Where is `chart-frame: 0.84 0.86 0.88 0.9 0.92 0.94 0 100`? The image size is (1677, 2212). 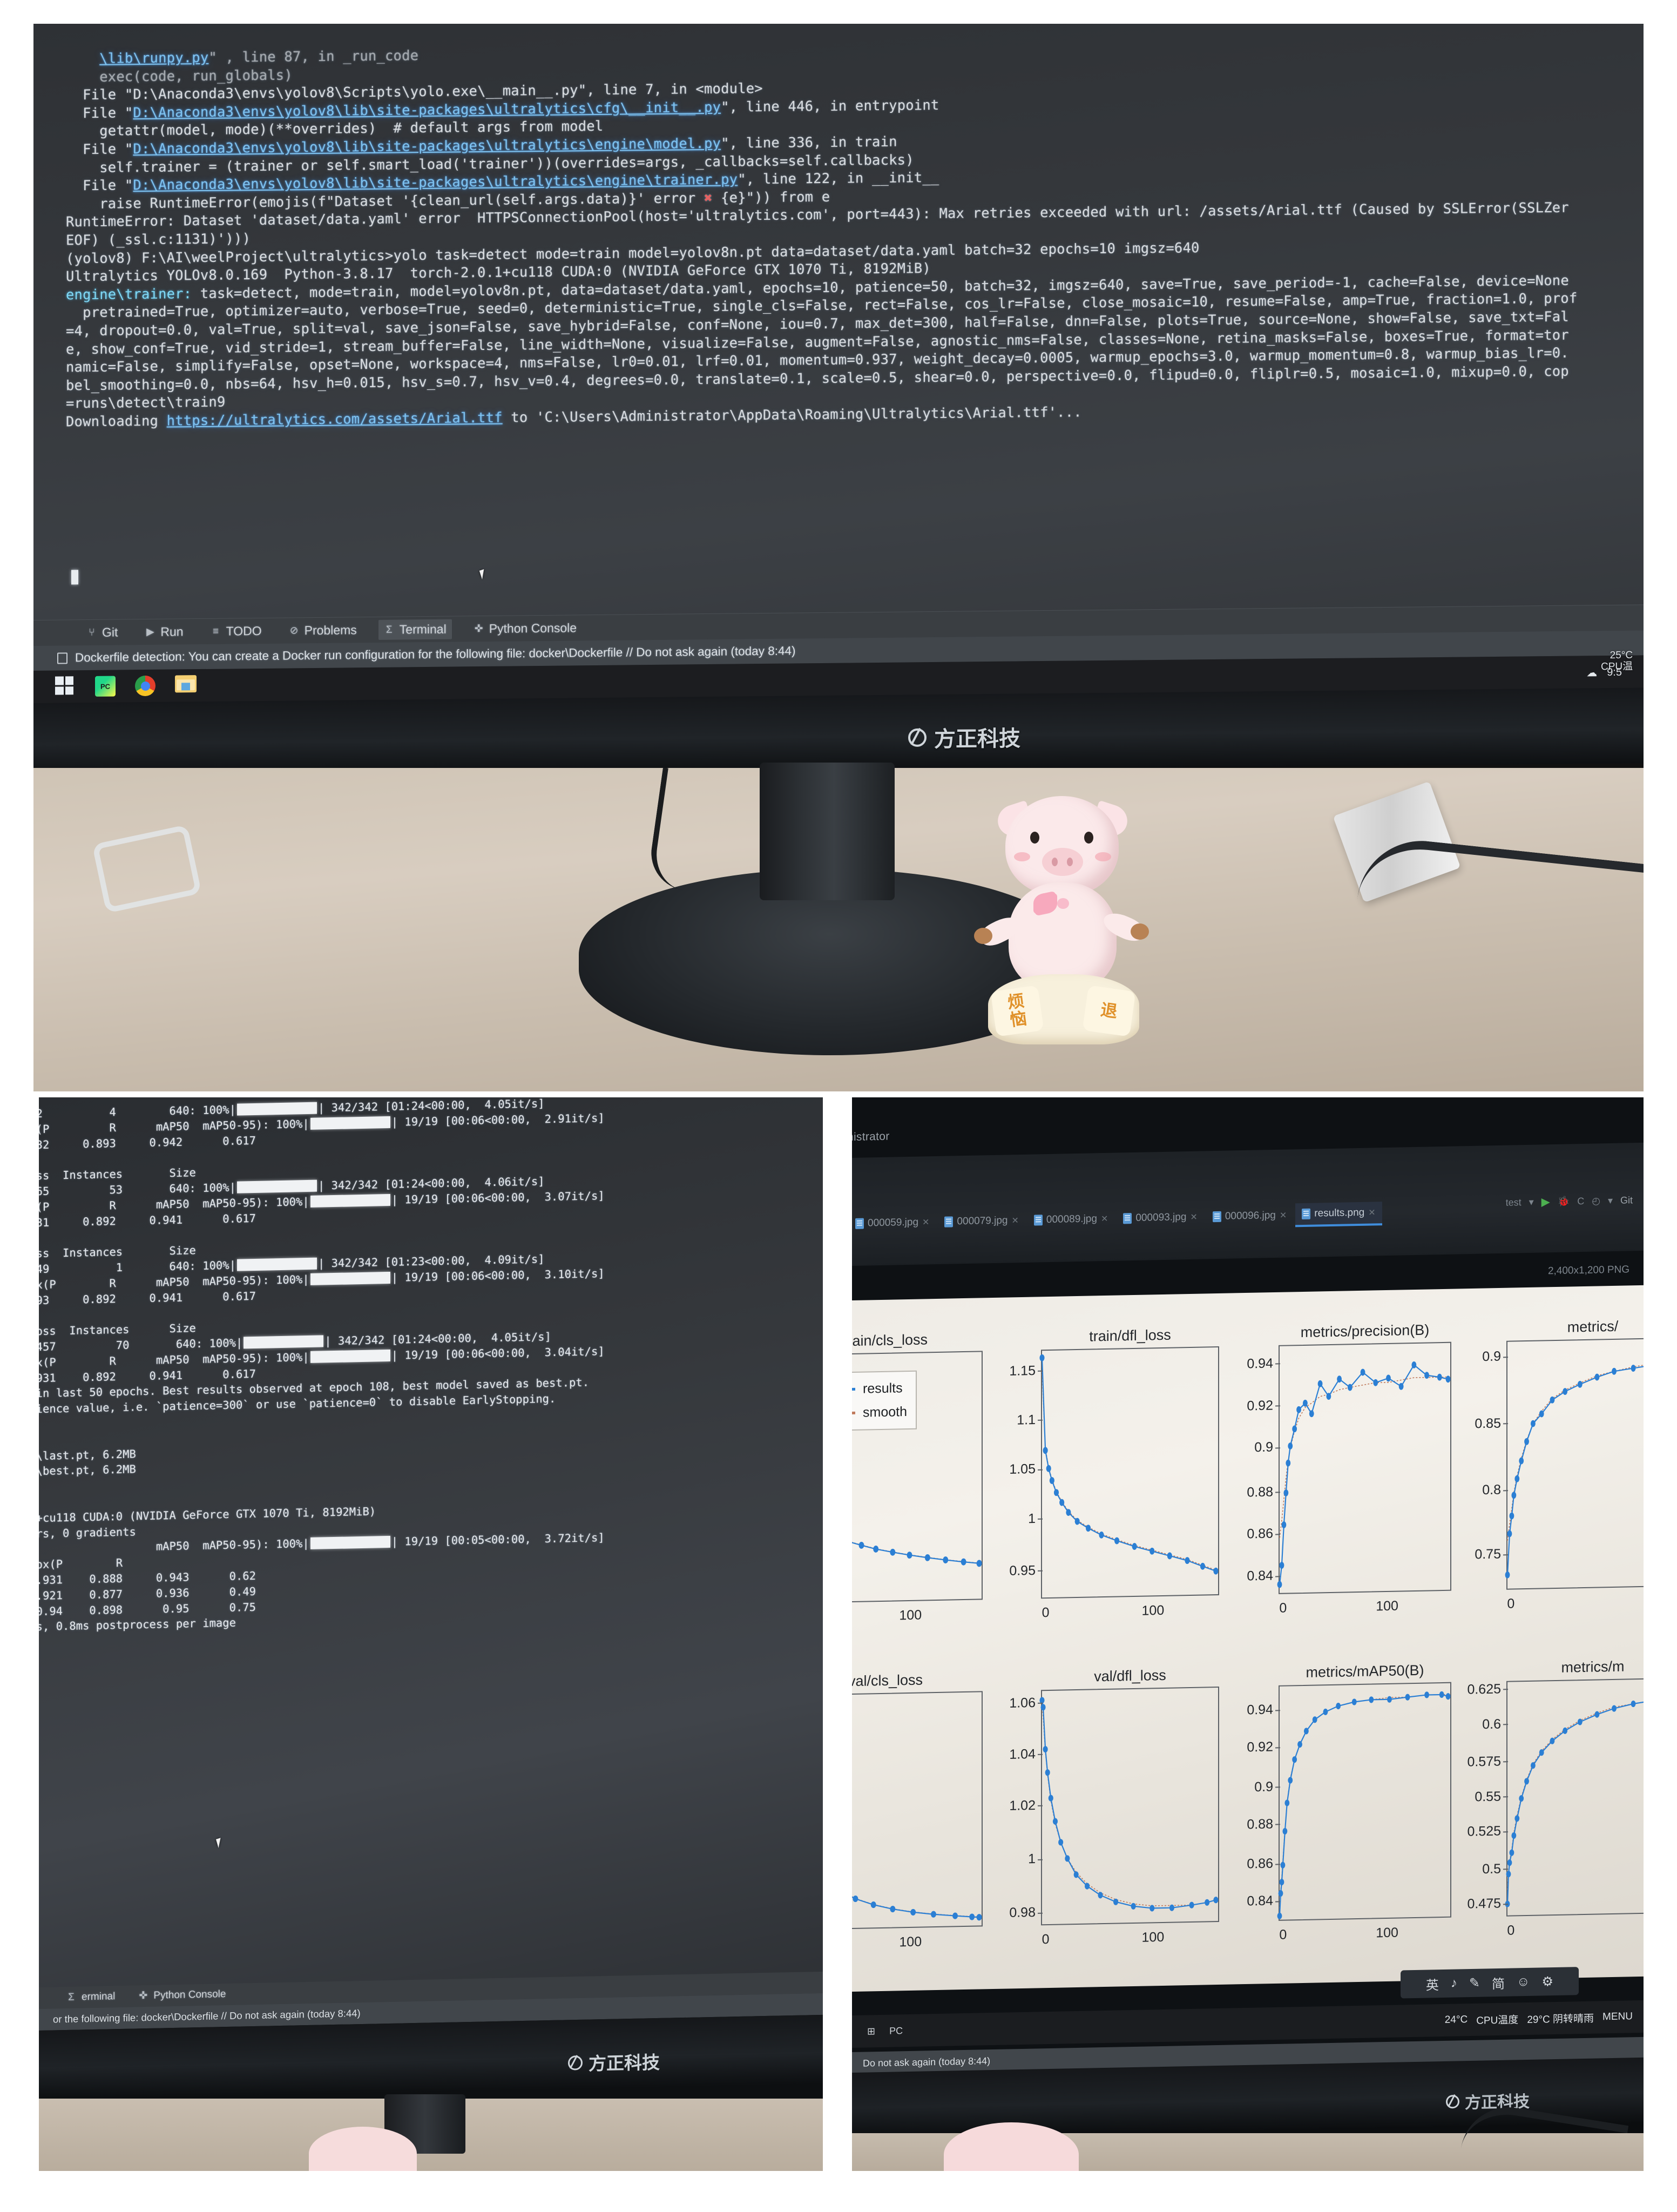 chart-frame: 0.84 0.86 0.88 0.9 0.92 0.94 0 100 is located at coordinates (1349, 1812).